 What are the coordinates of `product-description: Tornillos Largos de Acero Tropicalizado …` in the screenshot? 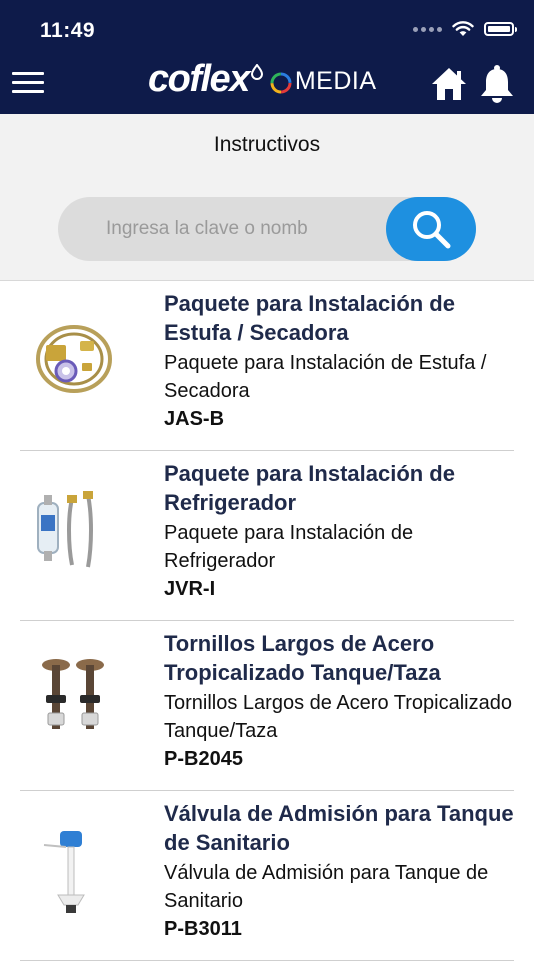 It's located at (338, 717).